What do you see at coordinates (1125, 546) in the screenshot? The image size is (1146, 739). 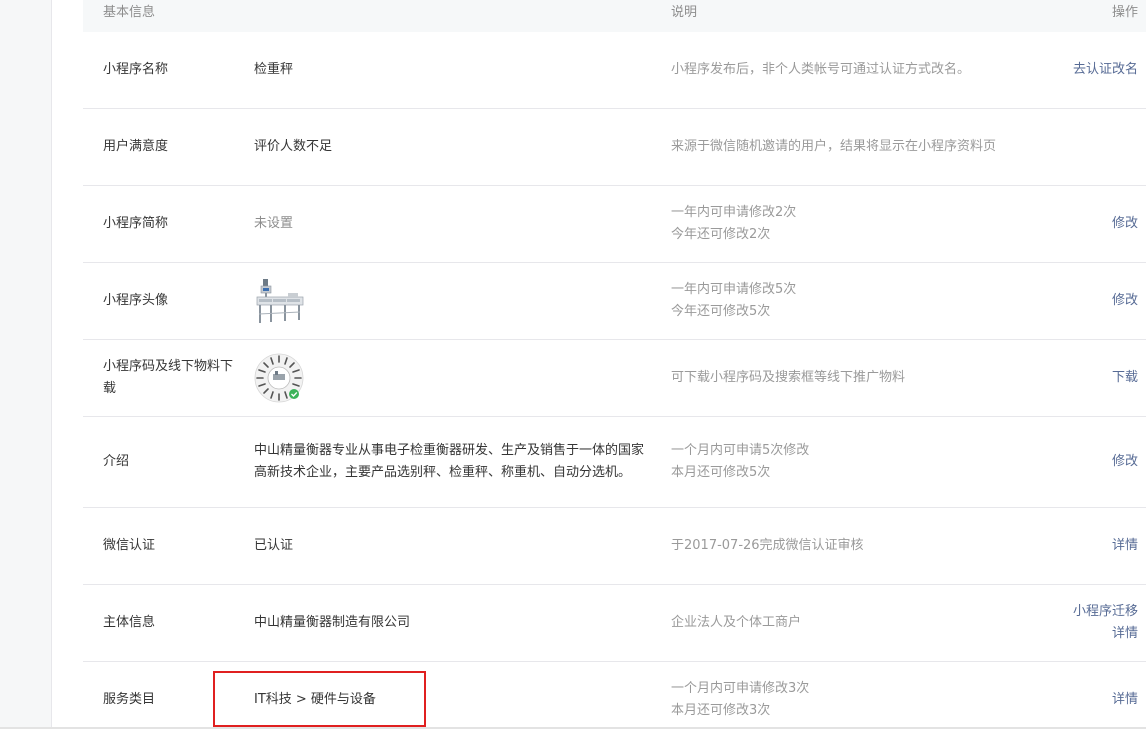 I see `verification-details-link: 详情` at bounding box center [1125, 546].